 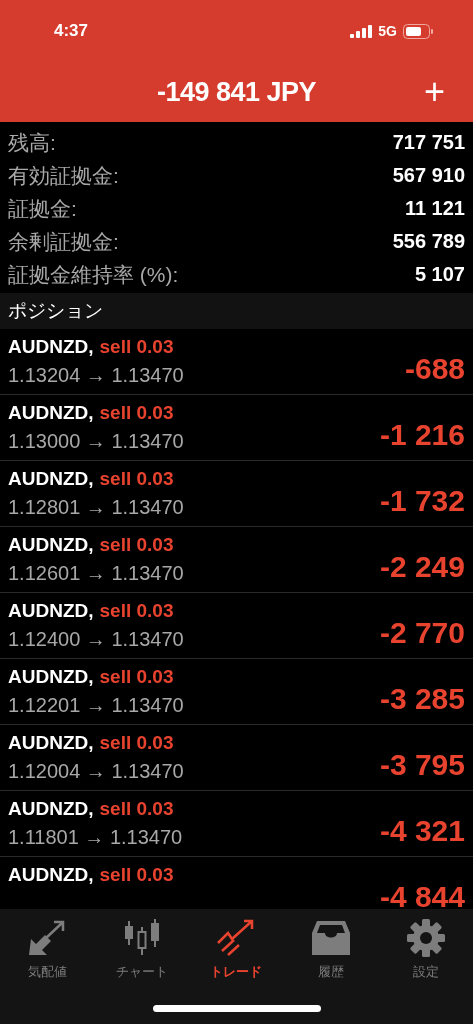 I want to click on position-prices: 1.12801 → 1.13470, so click(x=96, y=507).